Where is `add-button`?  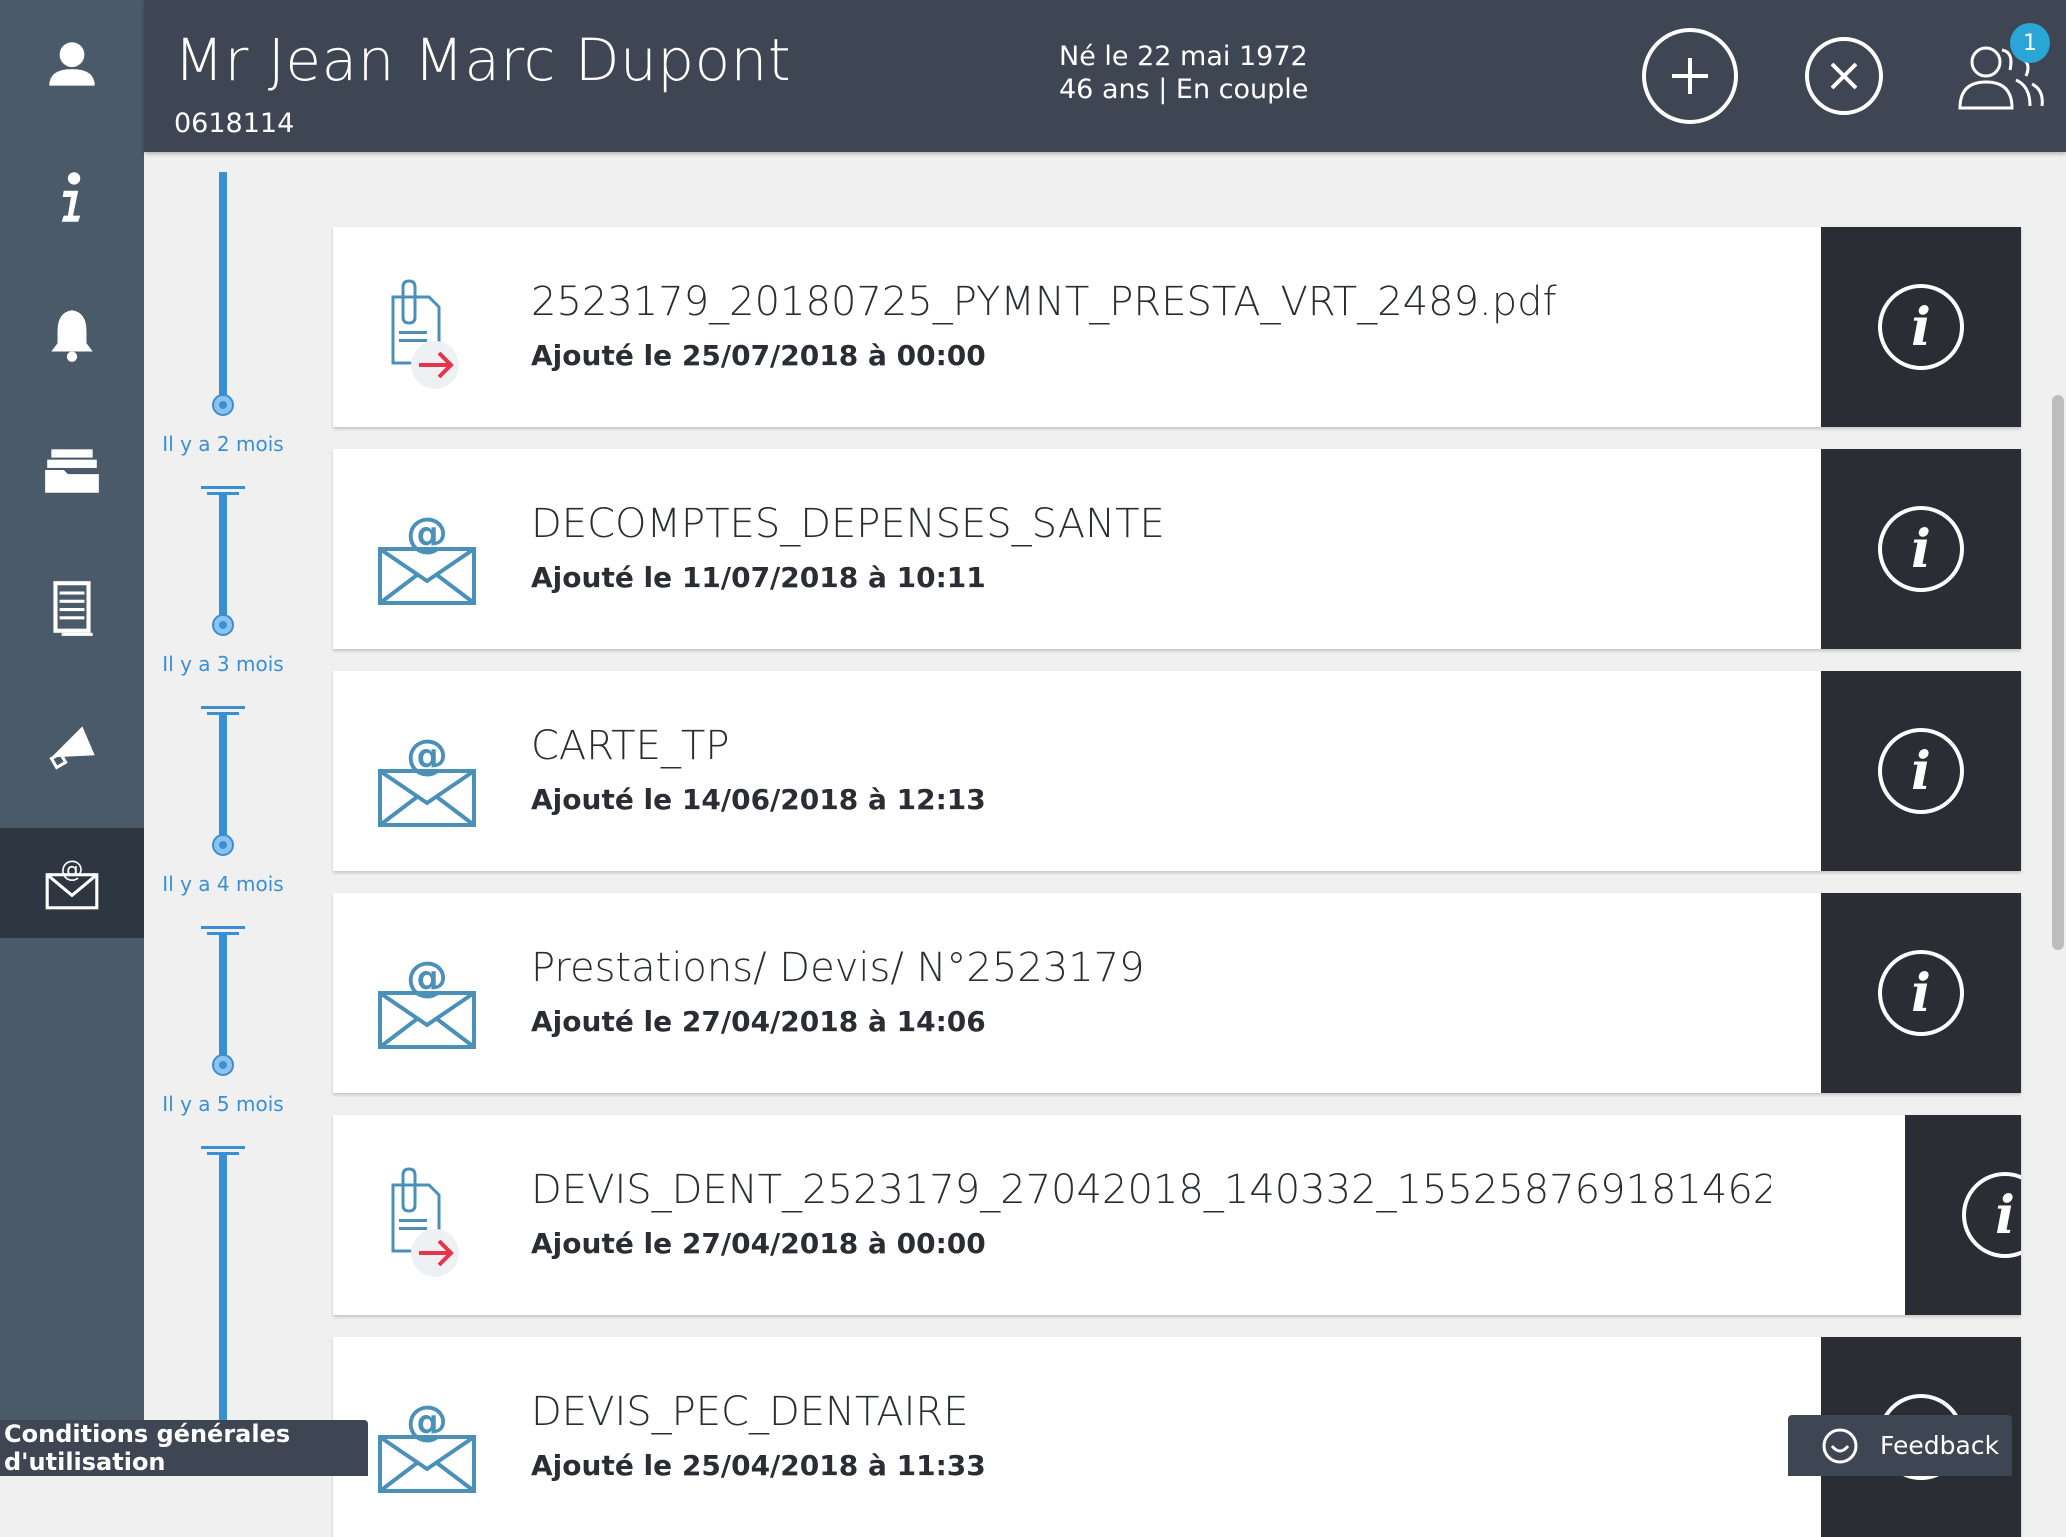 add-button is located at coordinates (1690, 76).